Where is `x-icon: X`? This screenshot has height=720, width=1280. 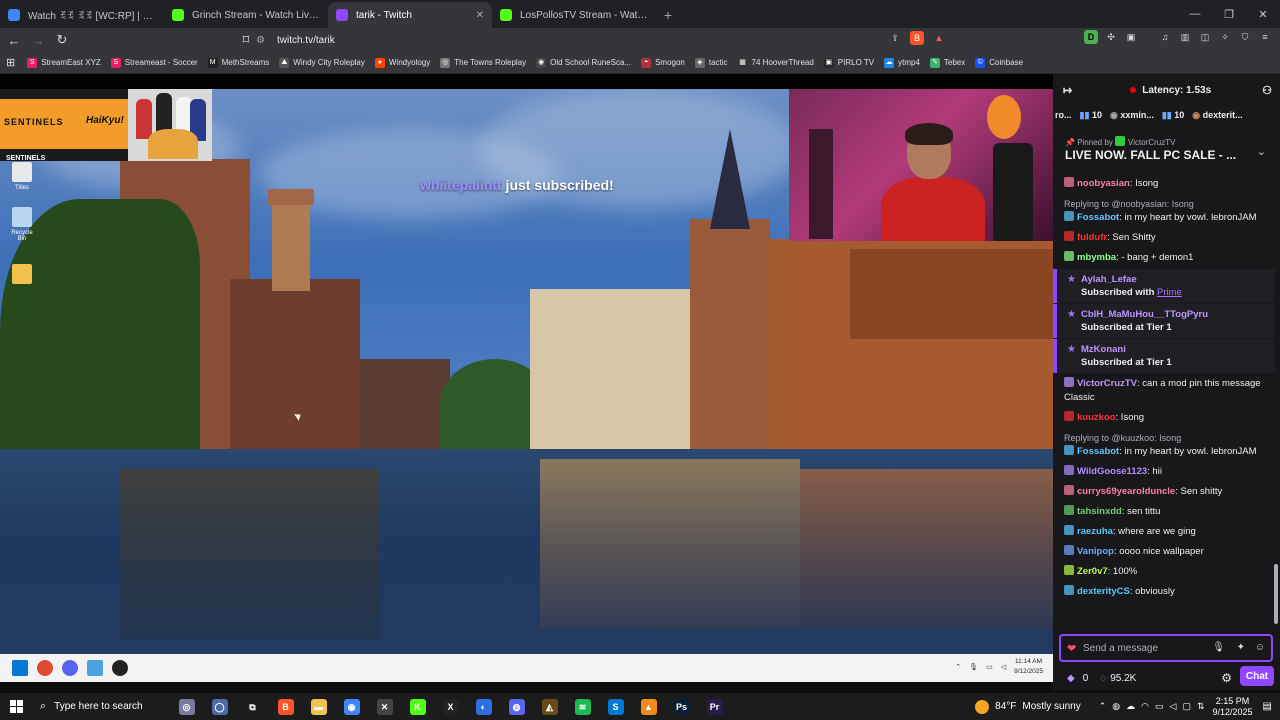 x-icon: X is located at coordinates (450, 706).